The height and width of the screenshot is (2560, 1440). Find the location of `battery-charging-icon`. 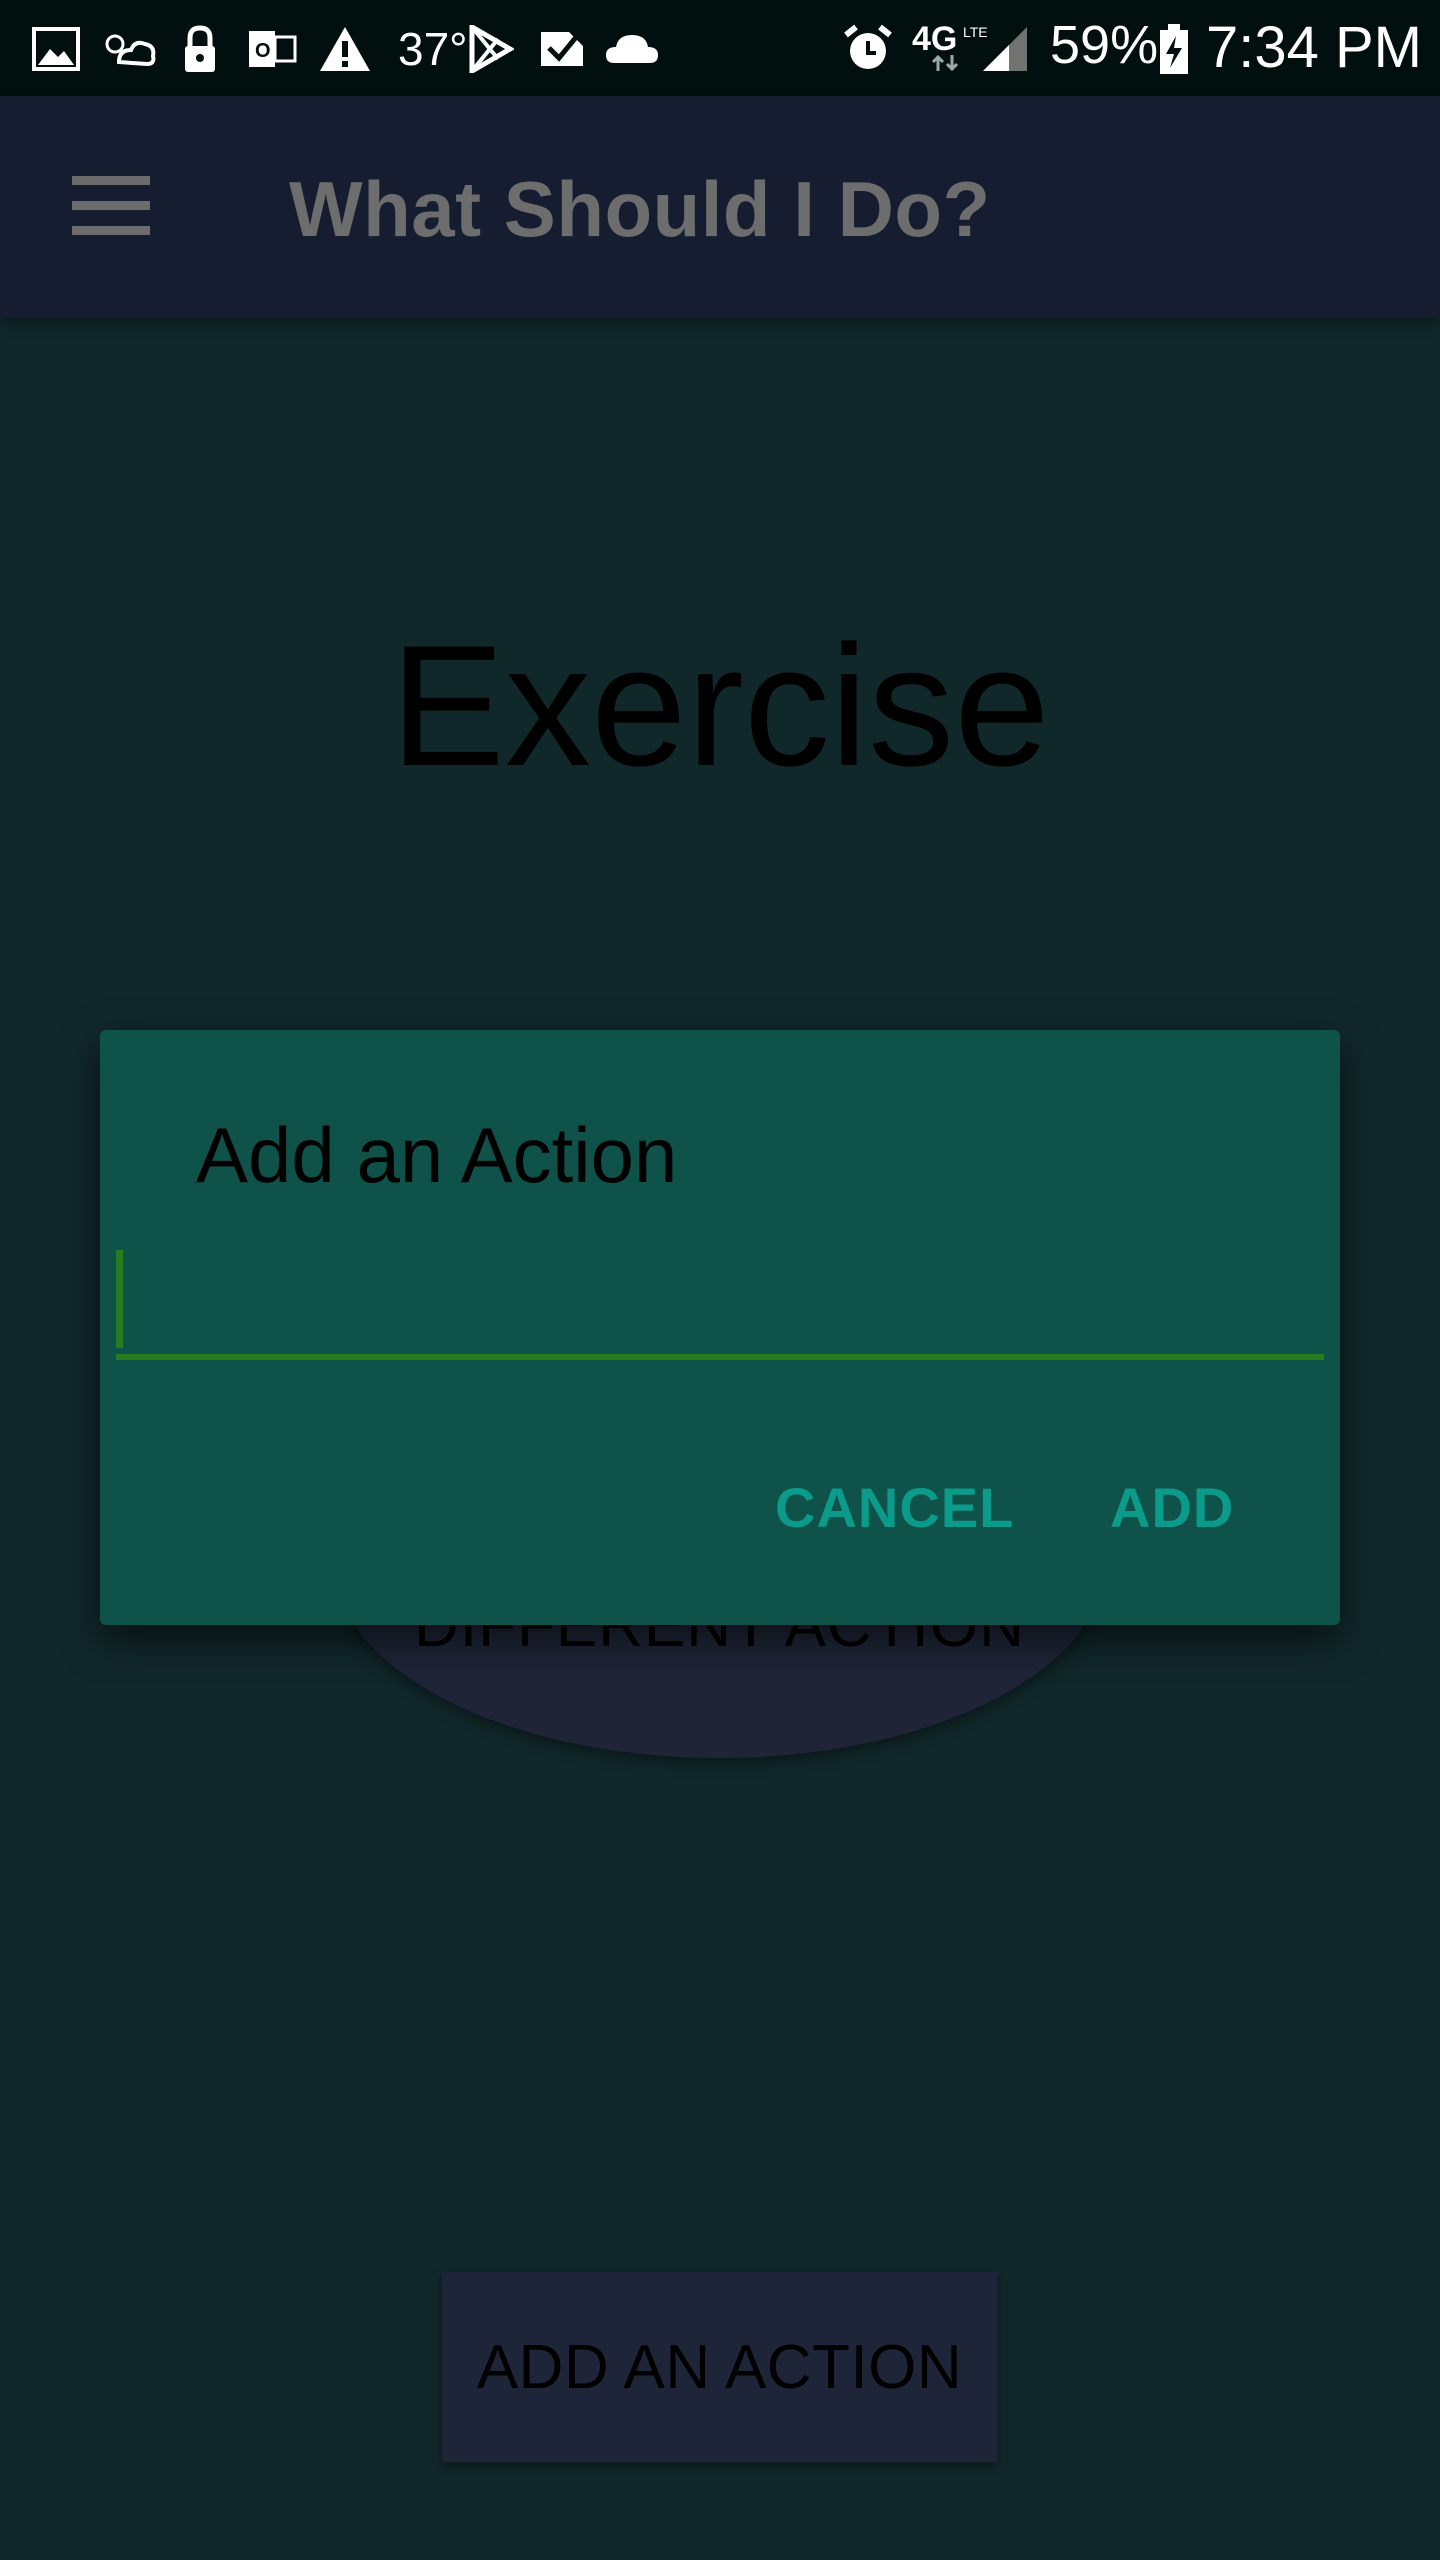

battery-charging-icon is located at coordinates (1174, 49).